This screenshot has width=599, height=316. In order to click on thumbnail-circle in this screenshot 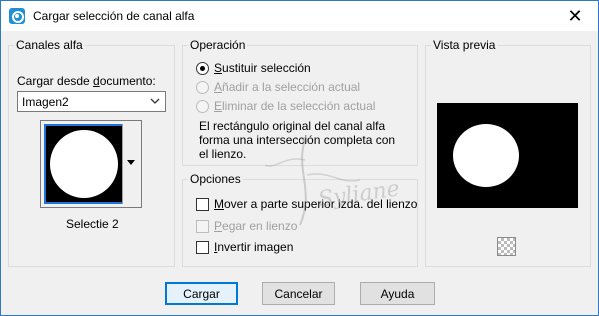, I will do `click(84, 164)`.